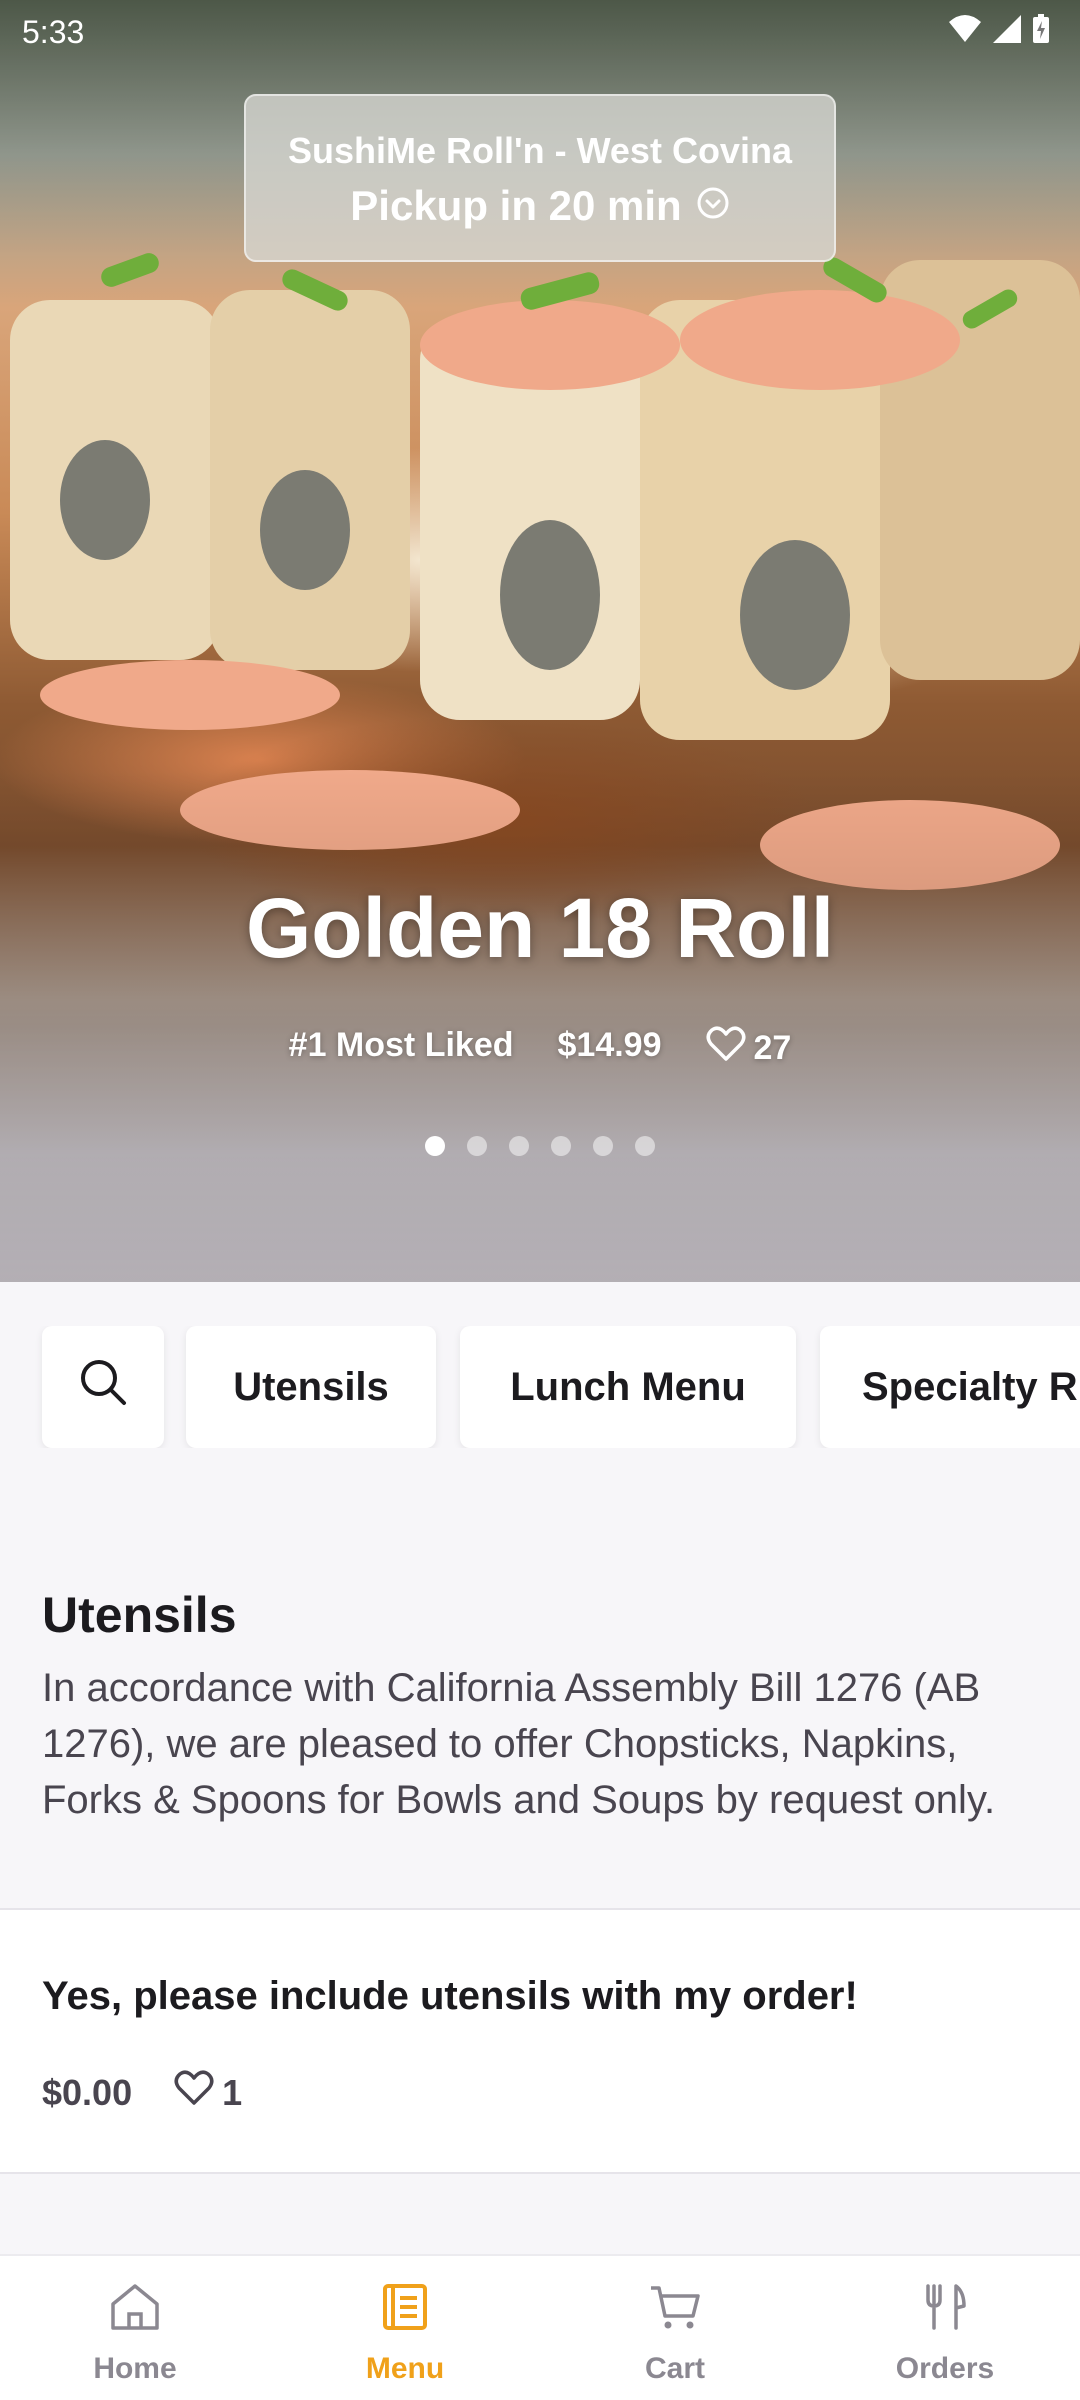 This screenshot has width=1080, height=2400. What do you see at coordinates (540, 1146) in the screenshot?
I see `carousel-indicator` at bounding box center [540, 1146].